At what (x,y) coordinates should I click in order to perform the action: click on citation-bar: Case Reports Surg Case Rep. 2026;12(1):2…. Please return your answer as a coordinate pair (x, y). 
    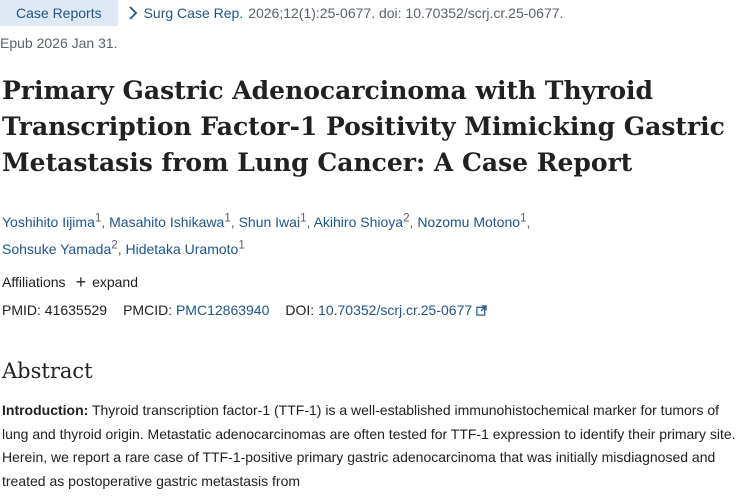
    Looking at the image, I should click on (281, 13).